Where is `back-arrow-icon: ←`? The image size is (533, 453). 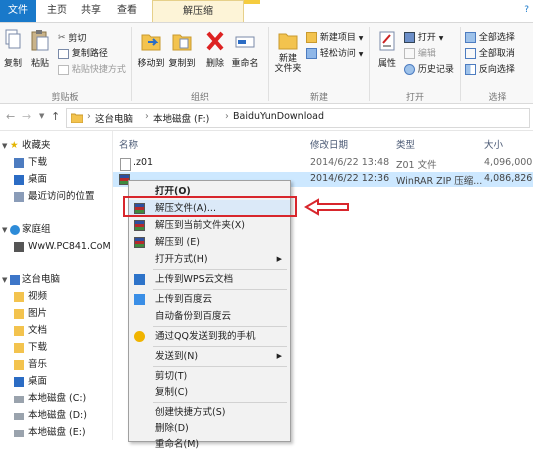 back-arrow-icon: ← is located at coordinates (10, 116).